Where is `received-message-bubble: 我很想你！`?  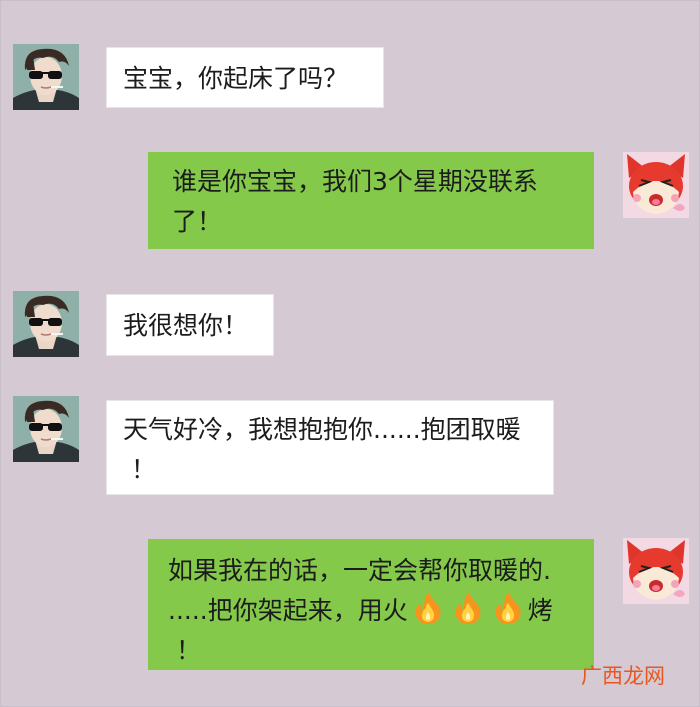
received-message-bubble: 我很想你！ is located at coordinates (190, 325).